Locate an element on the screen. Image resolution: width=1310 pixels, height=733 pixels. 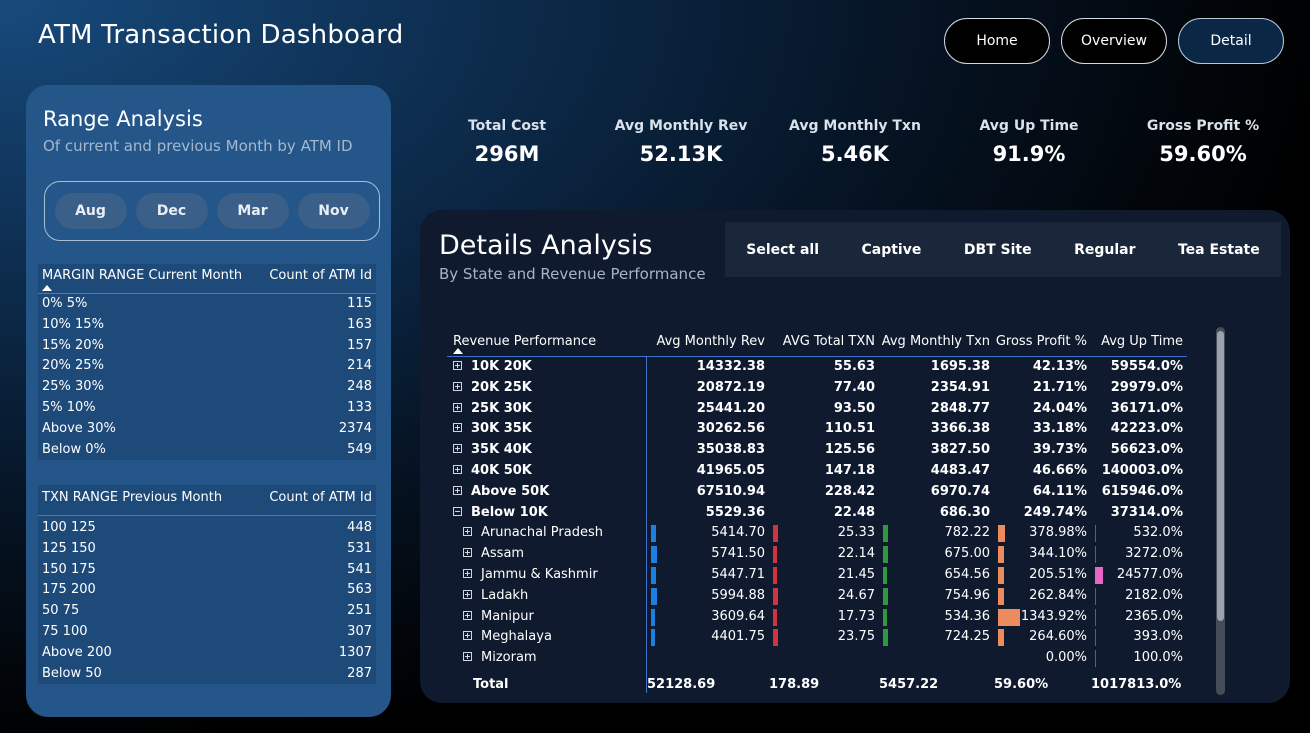
margin-count-col-header: Count of ATM Id is located at coordinates (320, 275).